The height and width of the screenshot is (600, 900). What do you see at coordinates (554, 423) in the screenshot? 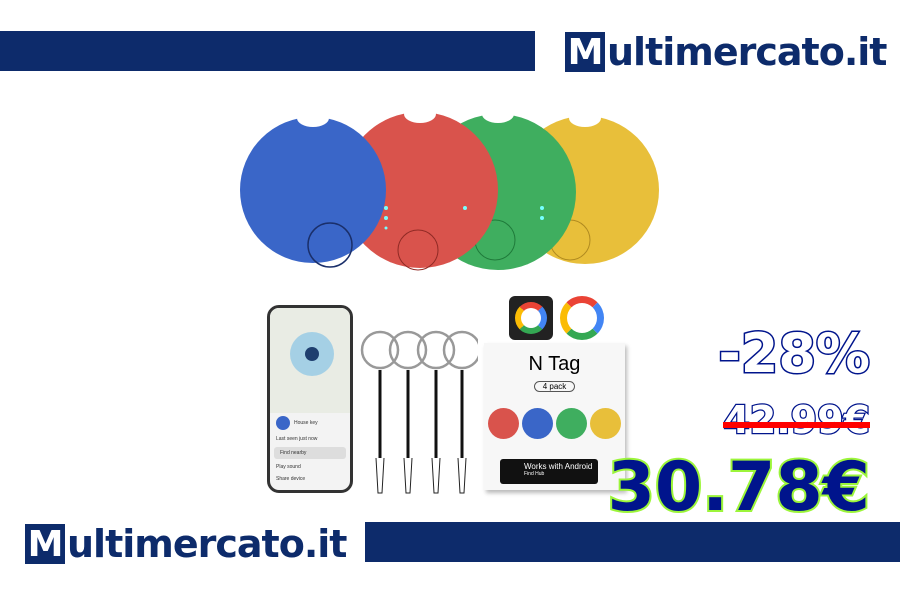
I see `box-tags` at bounding box center [554, 423].